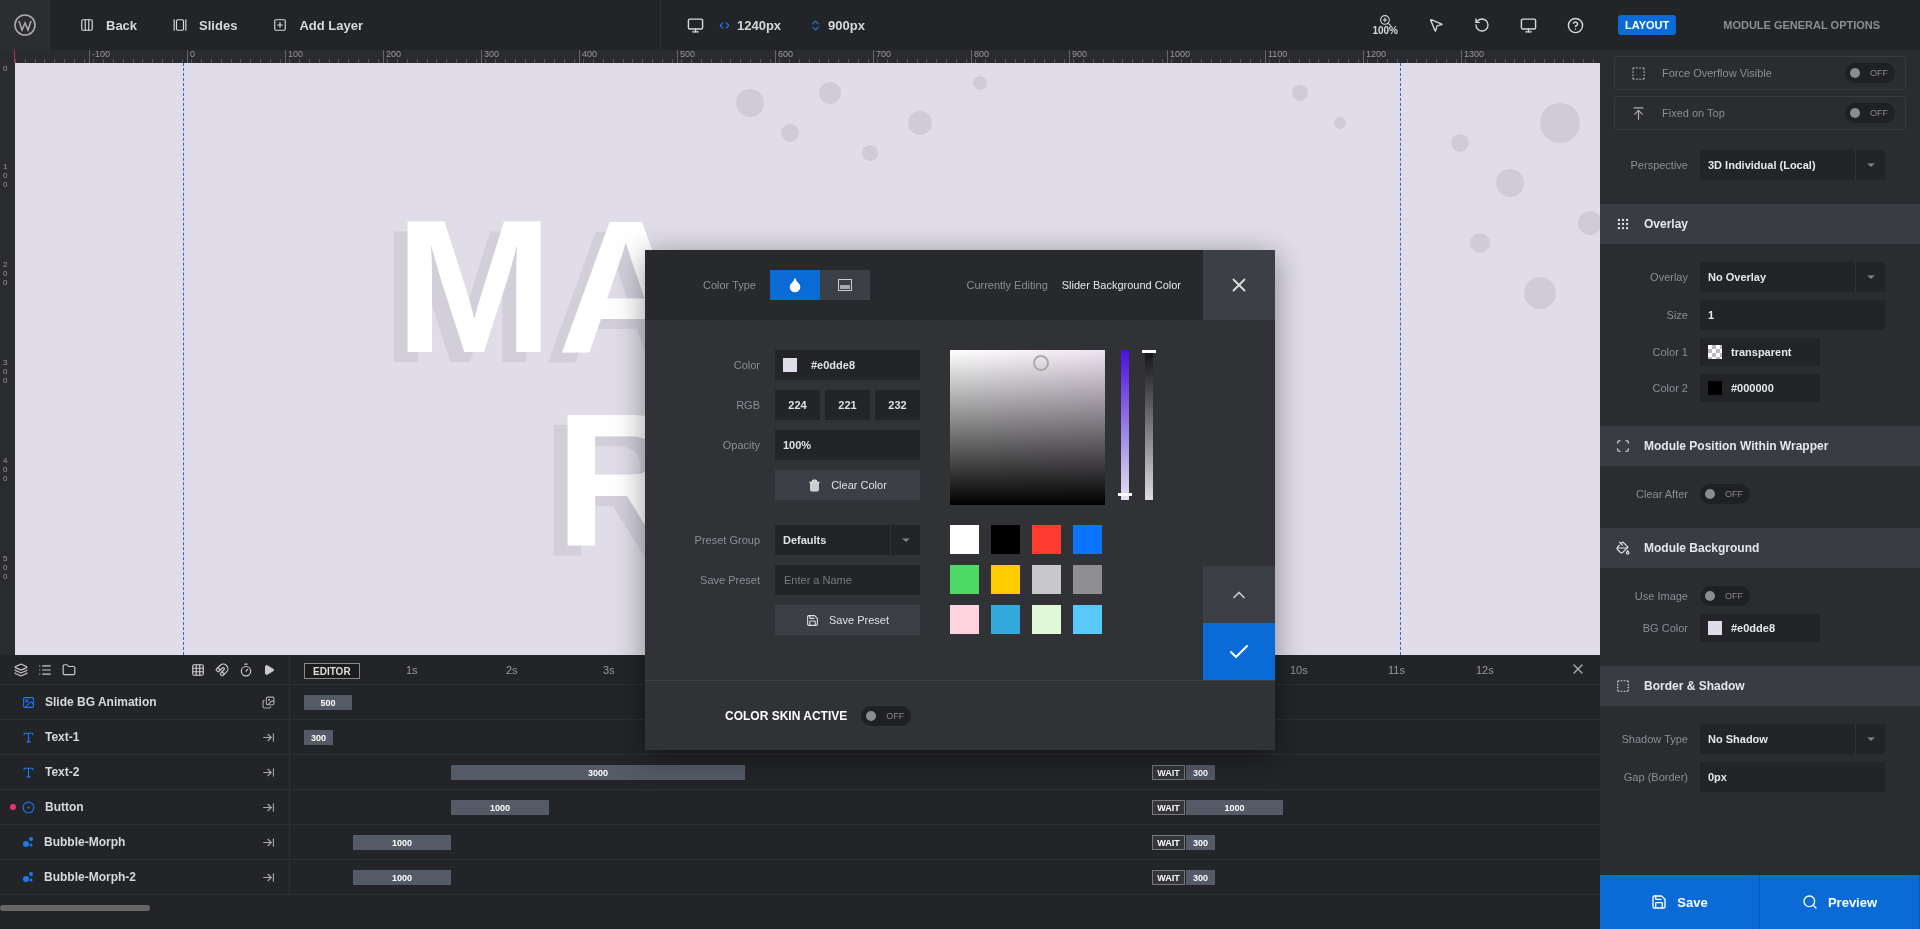 The image size is (1920, 929). I want to click on panel-tab: LAYOUT, so click(1647, 25).